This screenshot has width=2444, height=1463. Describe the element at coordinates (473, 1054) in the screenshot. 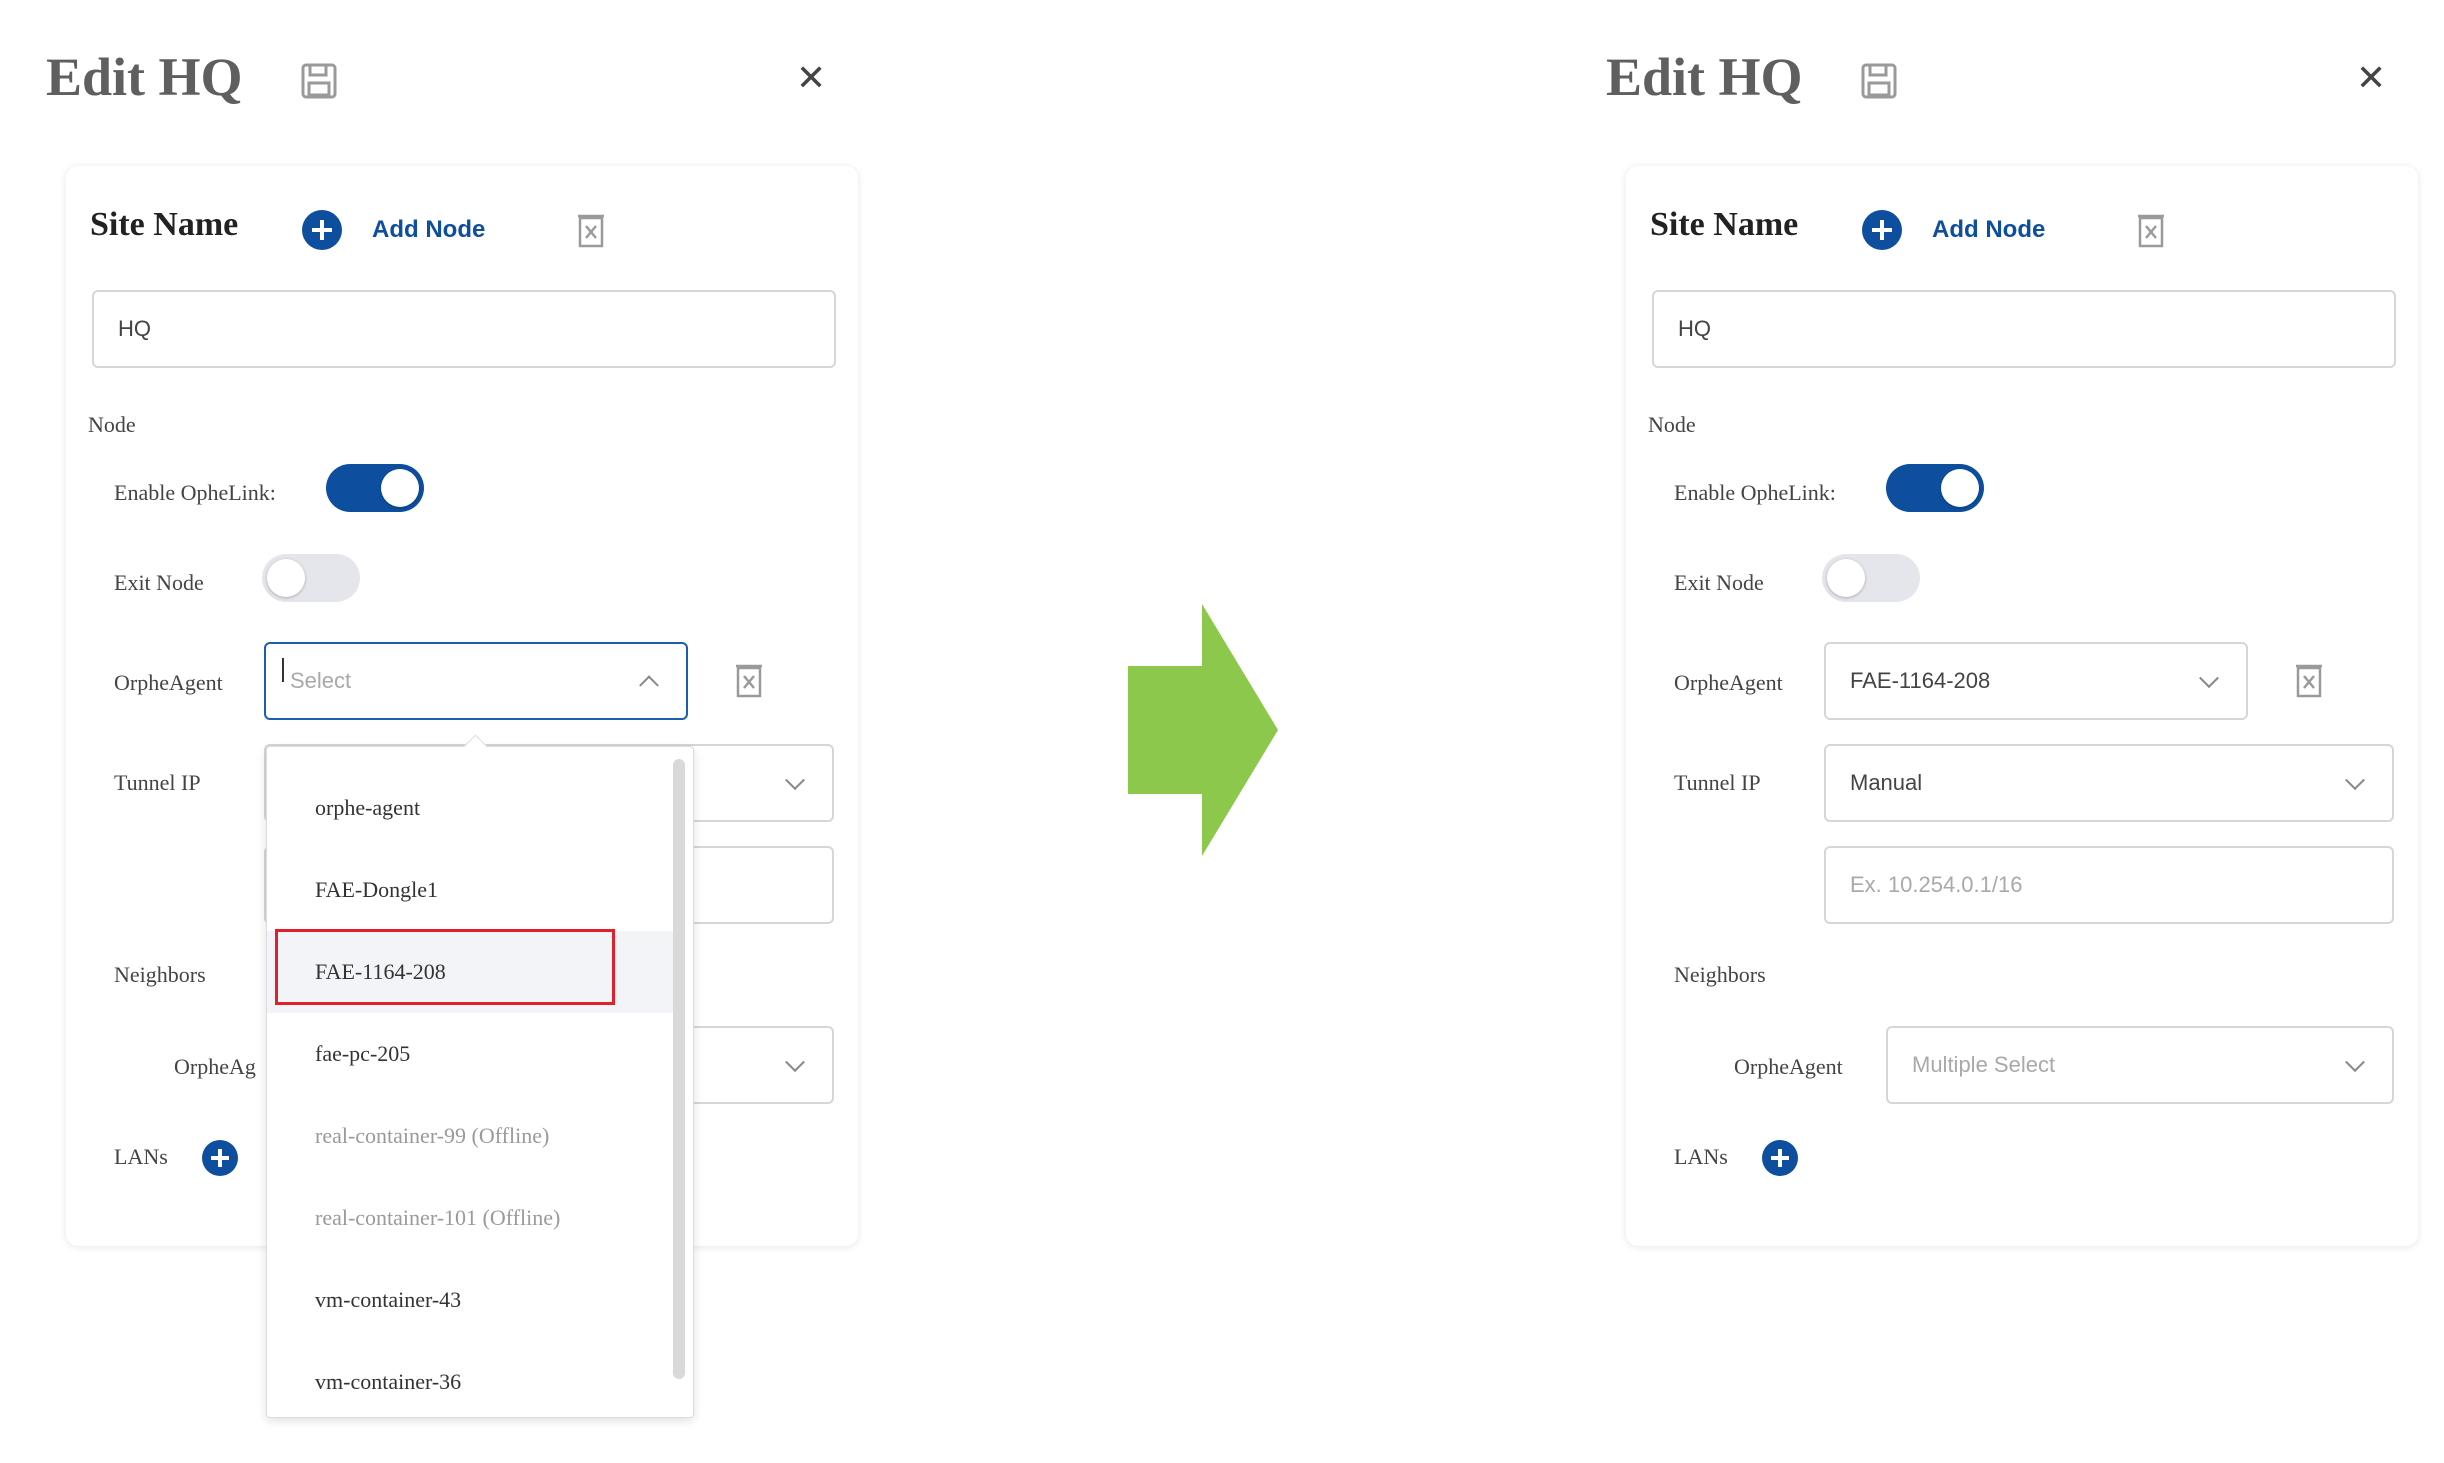

I see `dropdown-option: fae-pc-205` at that location.